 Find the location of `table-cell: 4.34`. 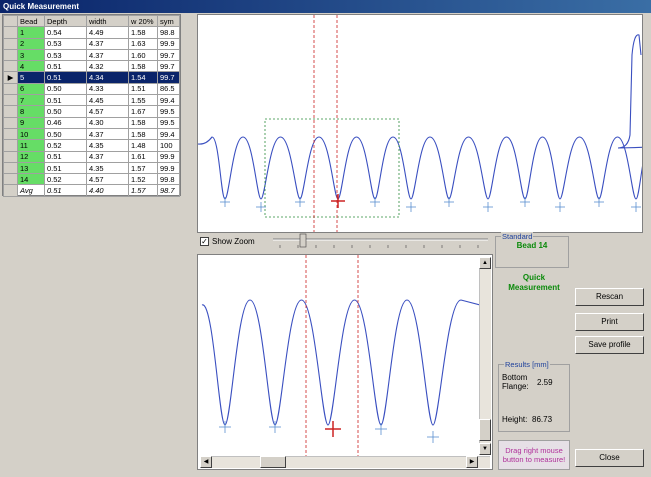

table-cell: 4.34 is located at coordinates (107, 77).